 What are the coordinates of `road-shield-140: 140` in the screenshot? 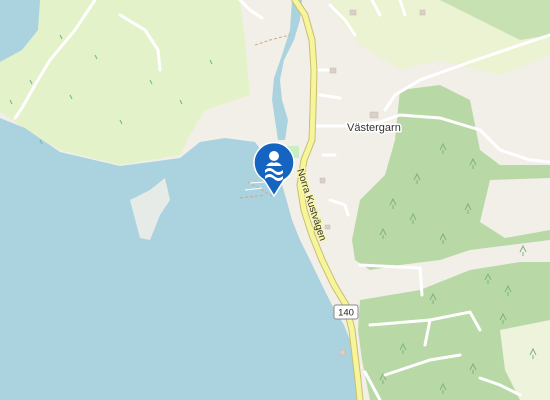 It's located at (346, 312).